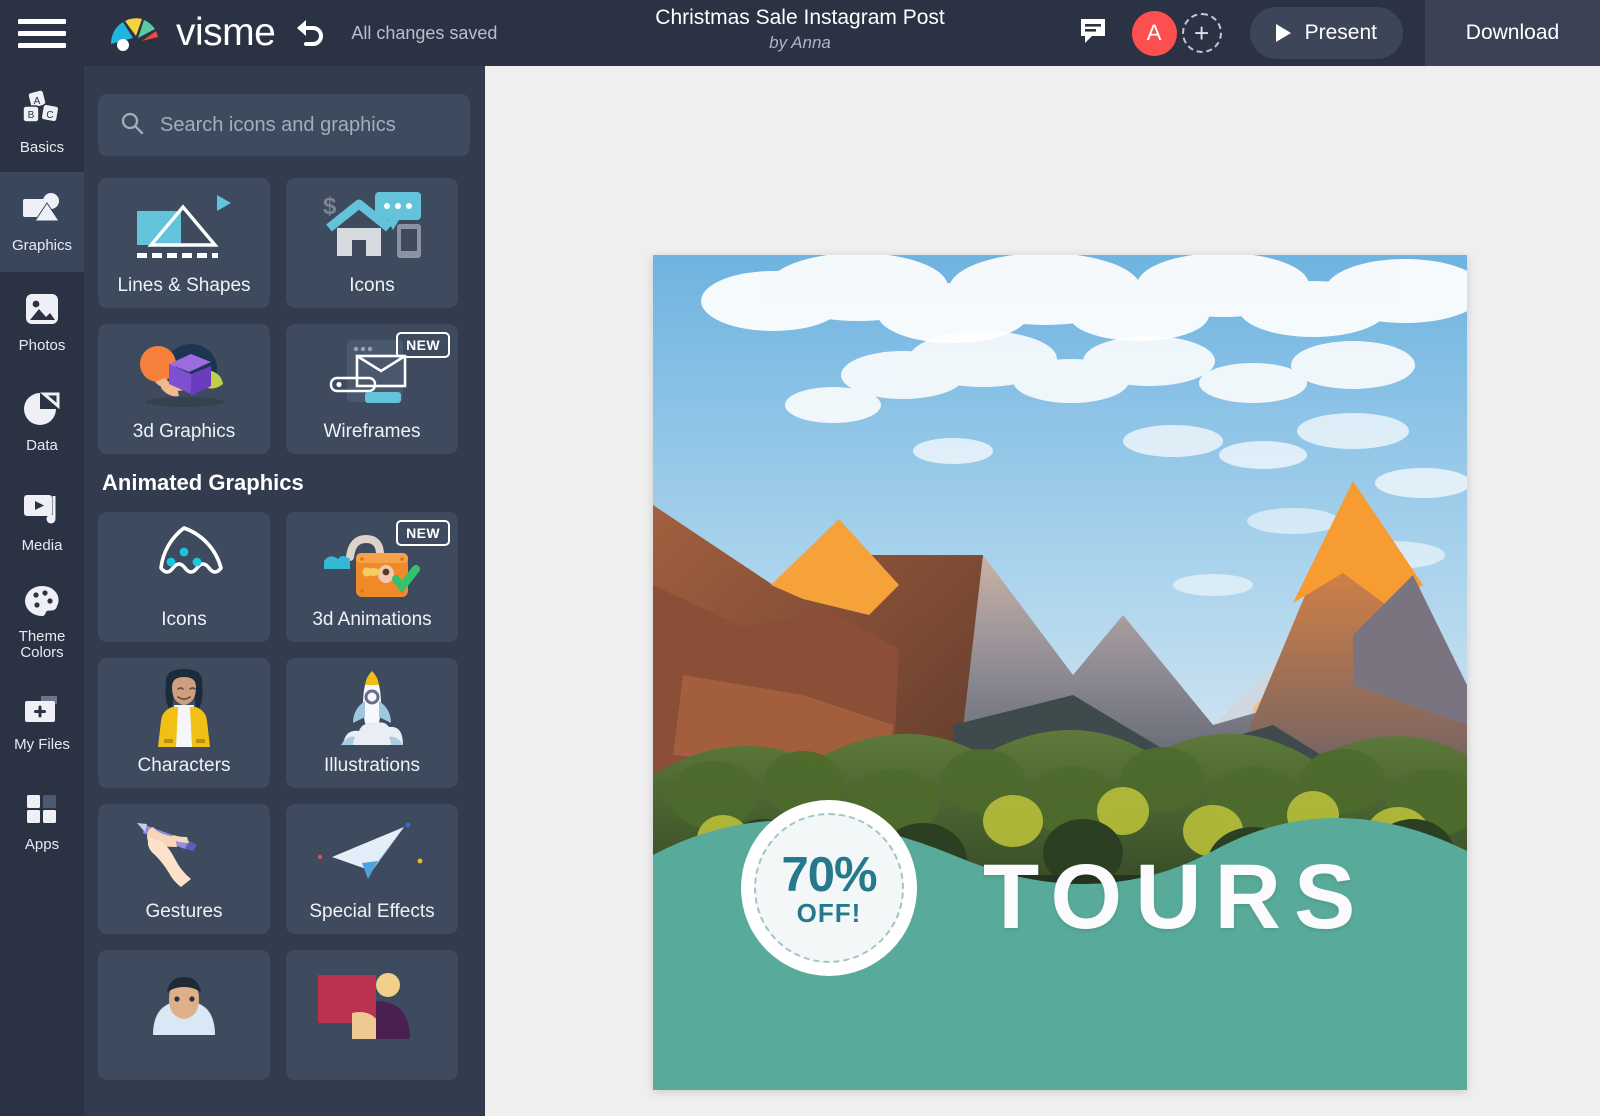 This screenshot has height=1116, width=1600. Describe the element at coordinates (42, 744) in the screenshot. I see `sidebar-item-label: My Files` at that location.